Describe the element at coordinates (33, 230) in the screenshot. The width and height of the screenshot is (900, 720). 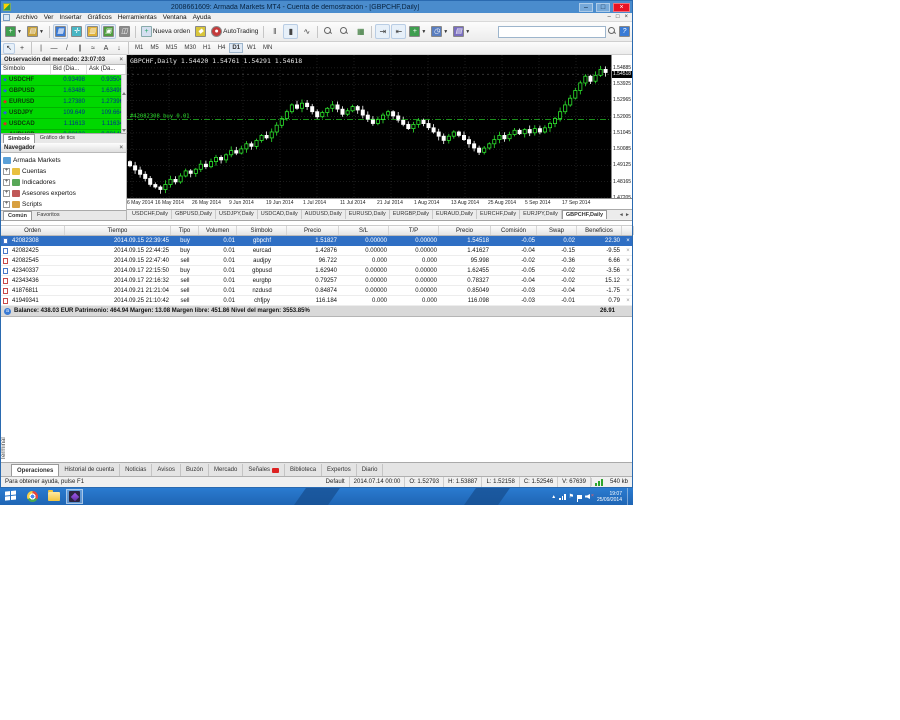
I see `orders-col-orden: Orden` at that location.